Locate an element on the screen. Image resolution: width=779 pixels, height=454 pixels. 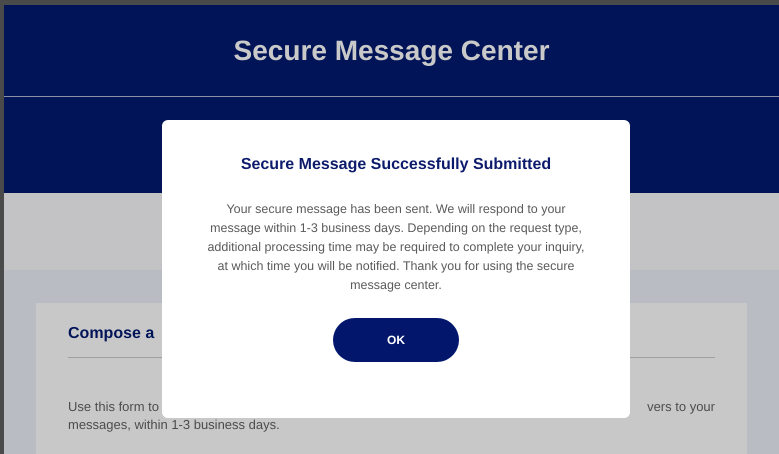
dialog-message: Your secure message has been sent. We will respond to your message within 1-3 business days. Depending on the request type, additional processing time may be required to complete your inquiry, at which time you will be notified. Thank you for using the secure message center. is located at coordinates (396, 247).